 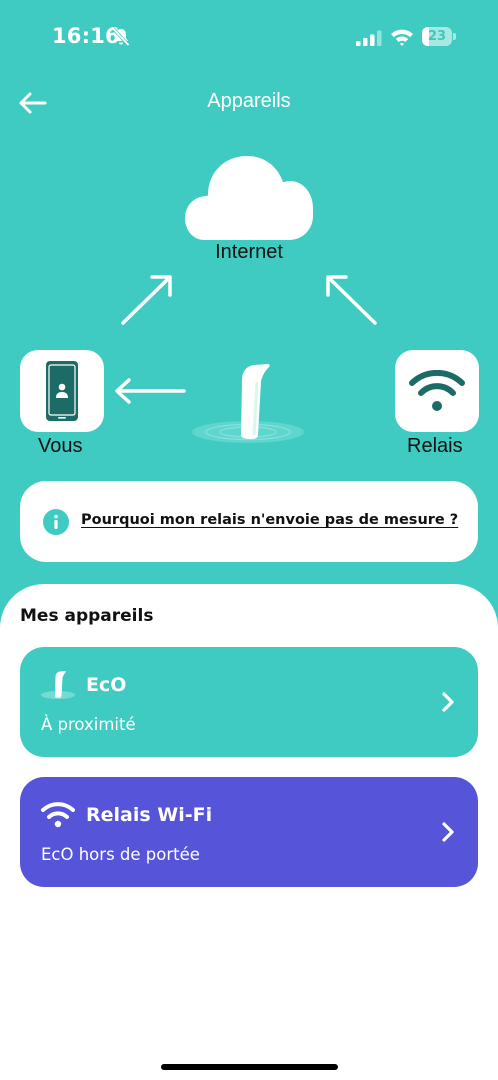 I want to click on device-name: EcO, so click(x=106, y=685).